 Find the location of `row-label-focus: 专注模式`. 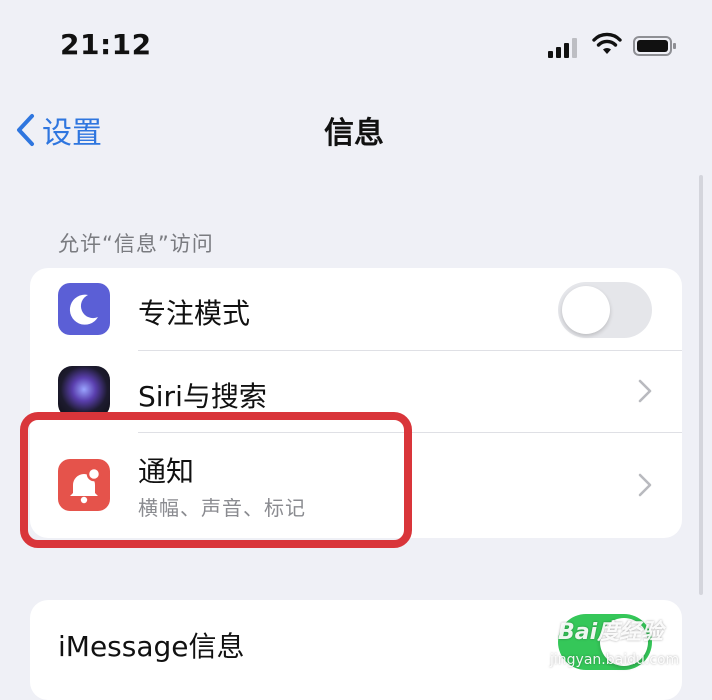

row-label-focus: 专注模式 is located at coordinates (194, 313).